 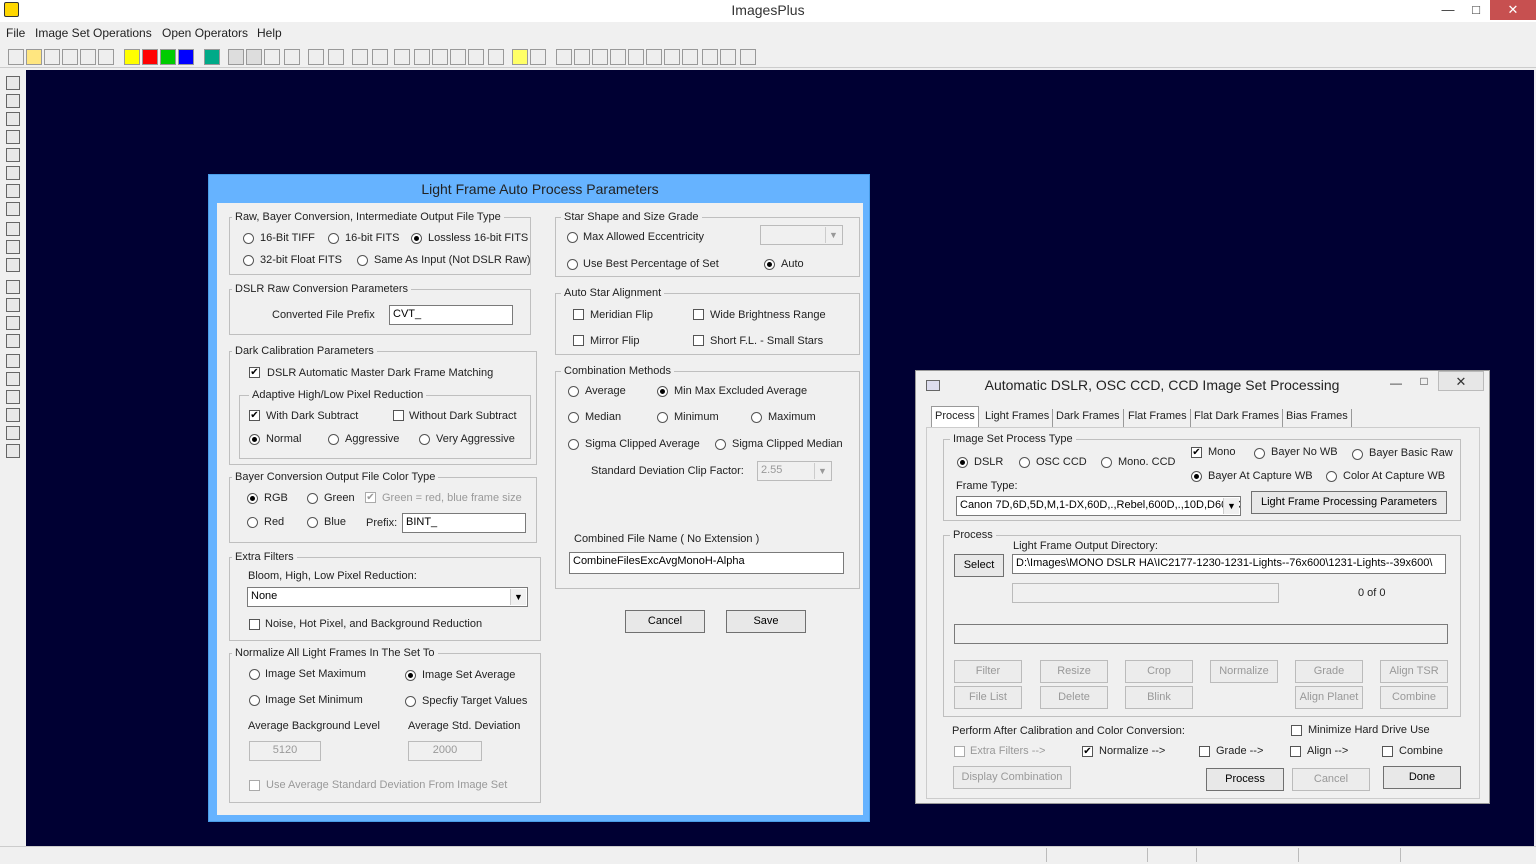 I want to click on meridian-flip-checkbox, so click(x=578, y=314).